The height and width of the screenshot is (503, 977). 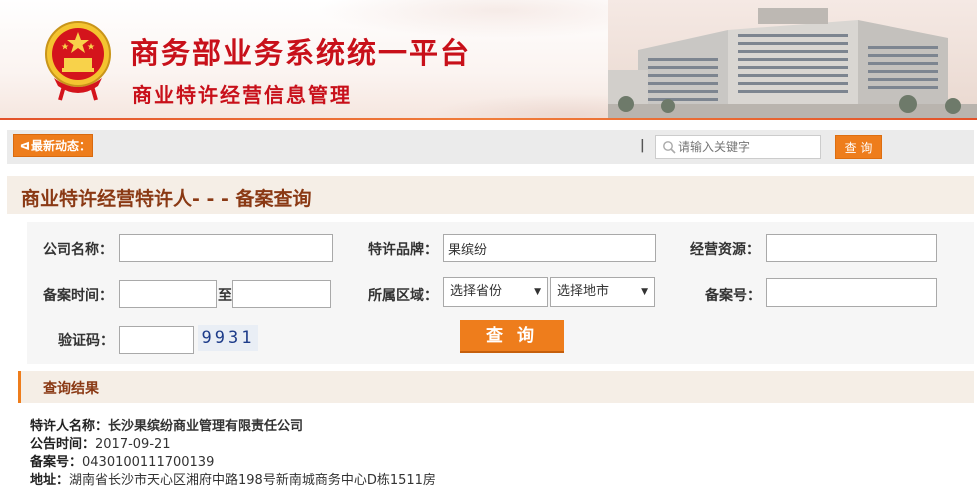 I want to click on captcha-image: 9931, so click(x=228, y=338).